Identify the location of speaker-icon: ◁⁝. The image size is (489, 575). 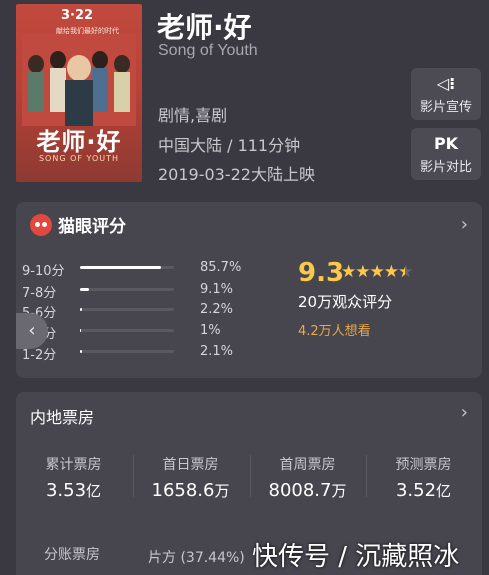
(446, 83).